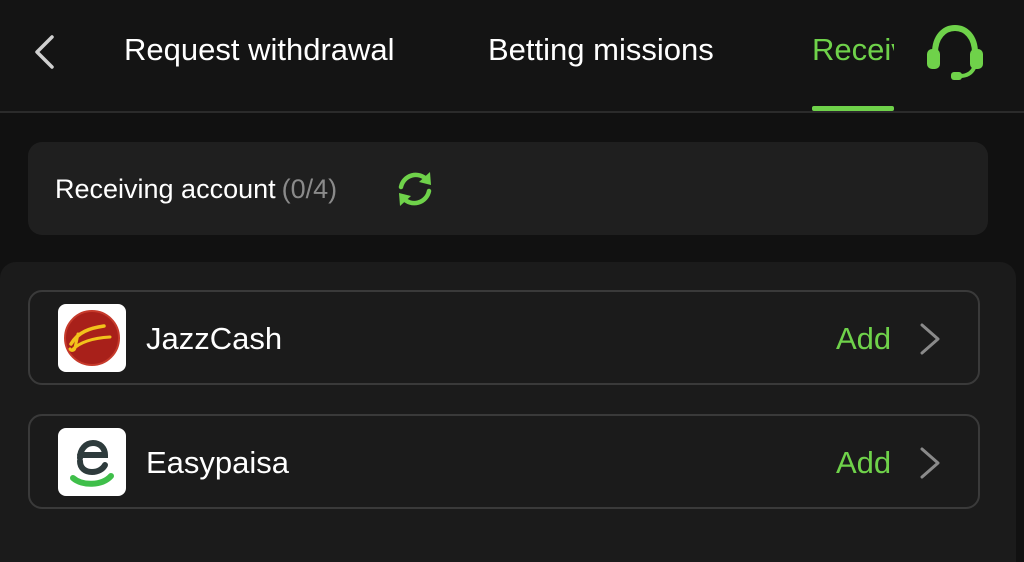 The width and height of the screenshot is (1024, 562). I want to click on receiving-account-label: Receiving account, so click(165, 189).